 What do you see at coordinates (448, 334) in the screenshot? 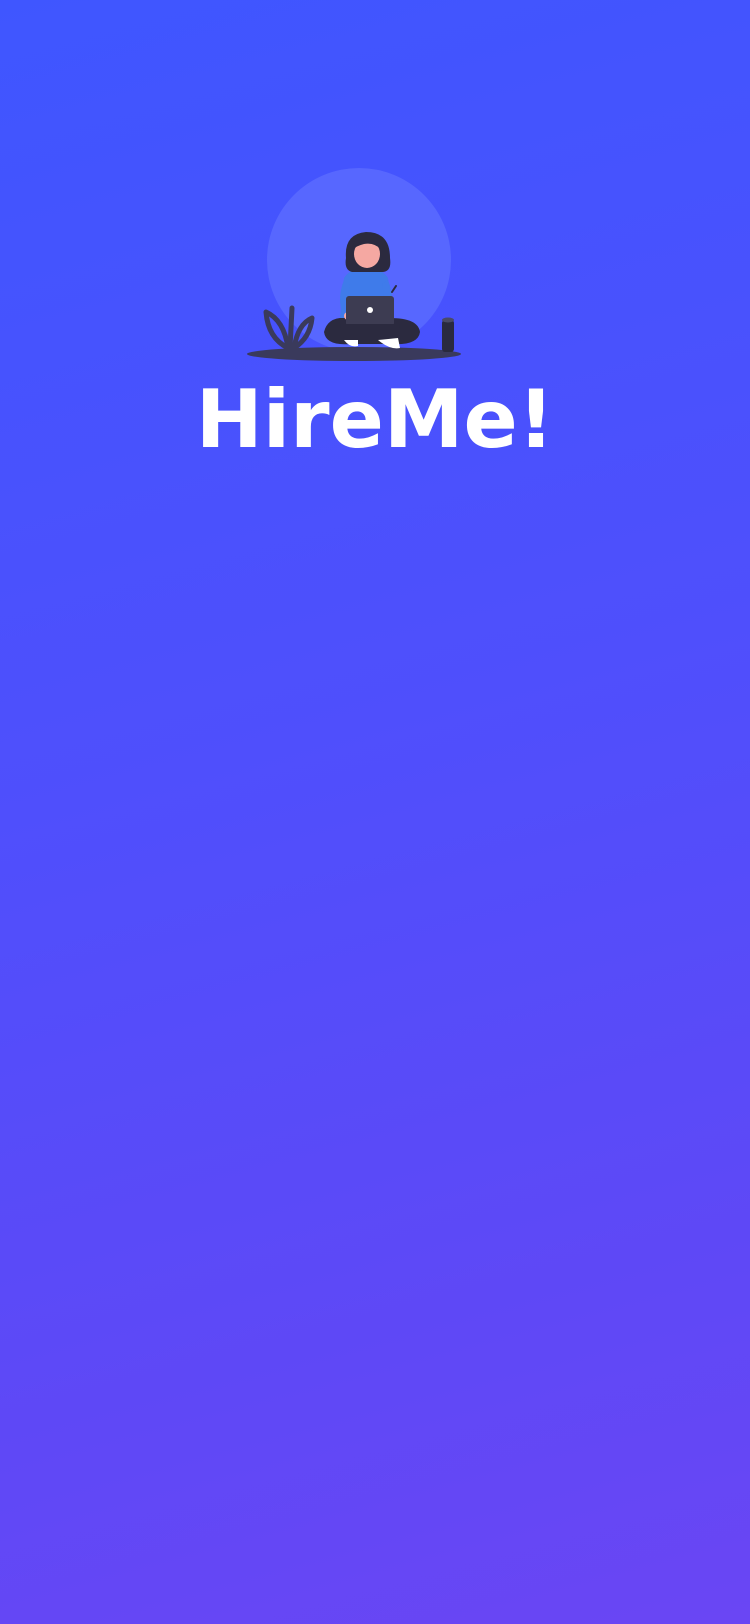
I see `speaker-icon` at bounding box center [448, 334].